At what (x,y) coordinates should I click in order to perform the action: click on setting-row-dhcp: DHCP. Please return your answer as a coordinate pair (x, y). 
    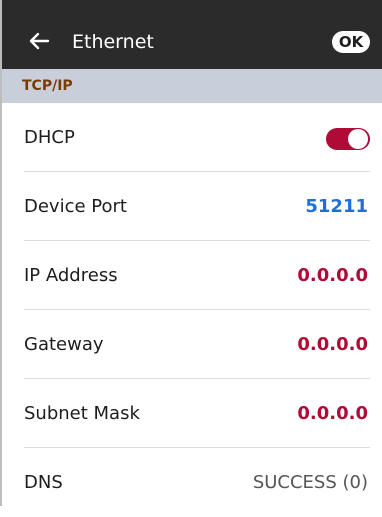
    Looking at the image, I should click on (191, 137).